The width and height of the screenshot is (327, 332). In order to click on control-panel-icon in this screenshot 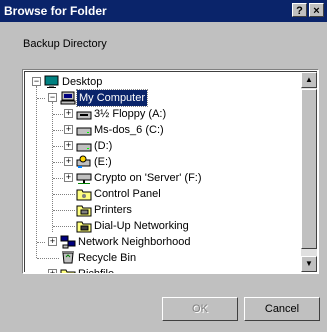, I will do `click(84, 195)`.